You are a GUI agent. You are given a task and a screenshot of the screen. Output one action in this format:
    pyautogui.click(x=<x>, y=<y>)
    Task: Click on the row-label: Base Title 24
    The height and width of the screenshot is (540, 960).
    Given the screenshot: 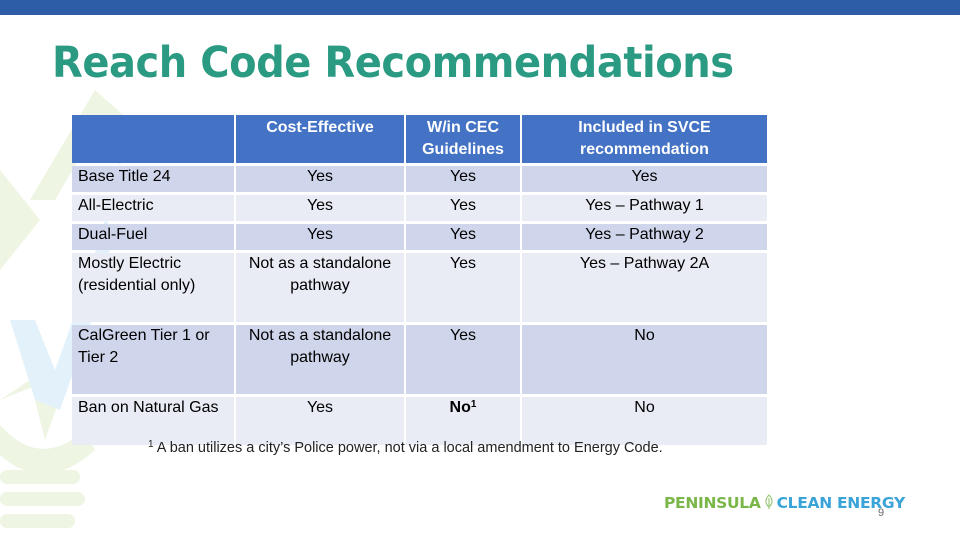 What is the action you would take?
    pyautogui.click(x=153, y=179)
    